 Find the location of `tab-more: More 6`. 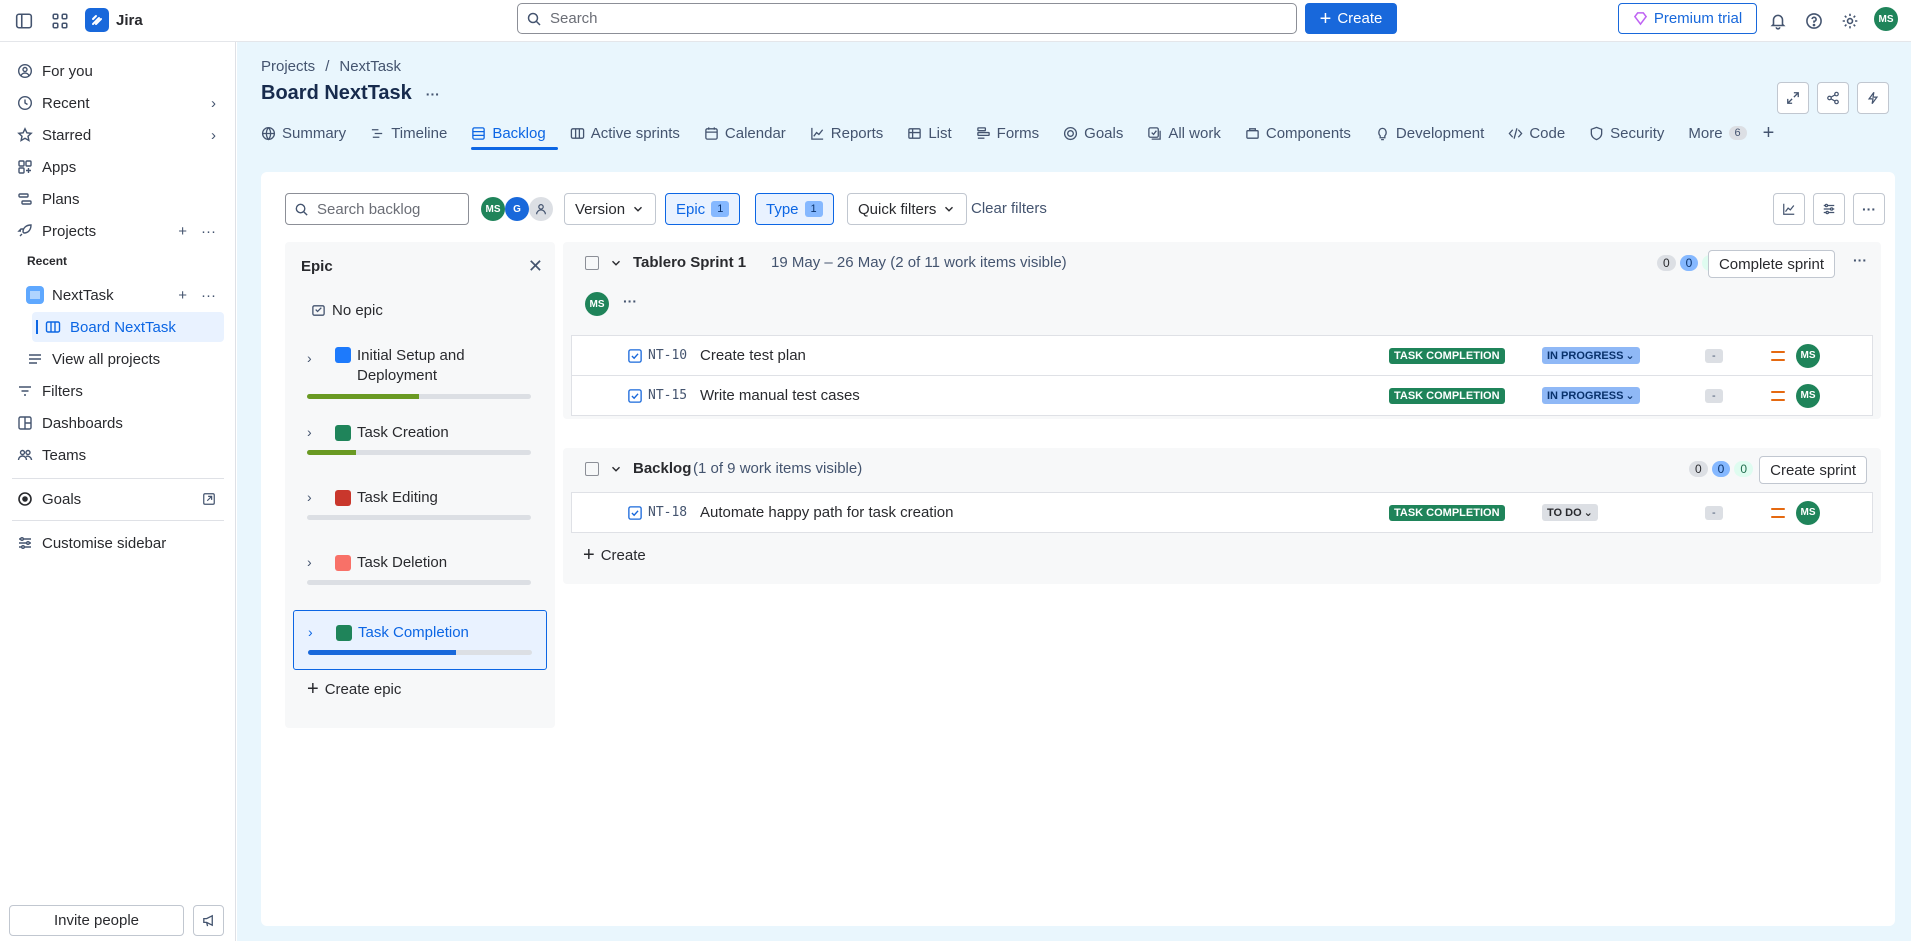

tab-more: More 6 is located at coordinates (1723, 133).